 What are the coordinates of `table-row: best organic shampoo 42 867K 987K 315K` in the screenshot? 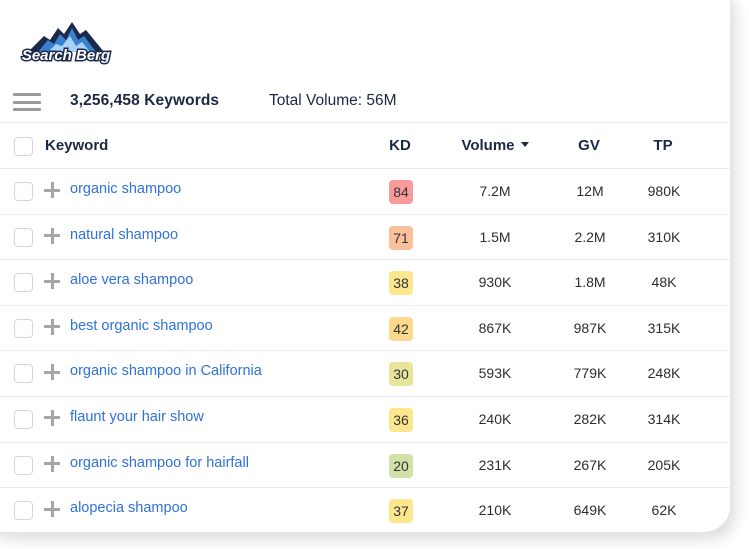 It's located at (365, 327).